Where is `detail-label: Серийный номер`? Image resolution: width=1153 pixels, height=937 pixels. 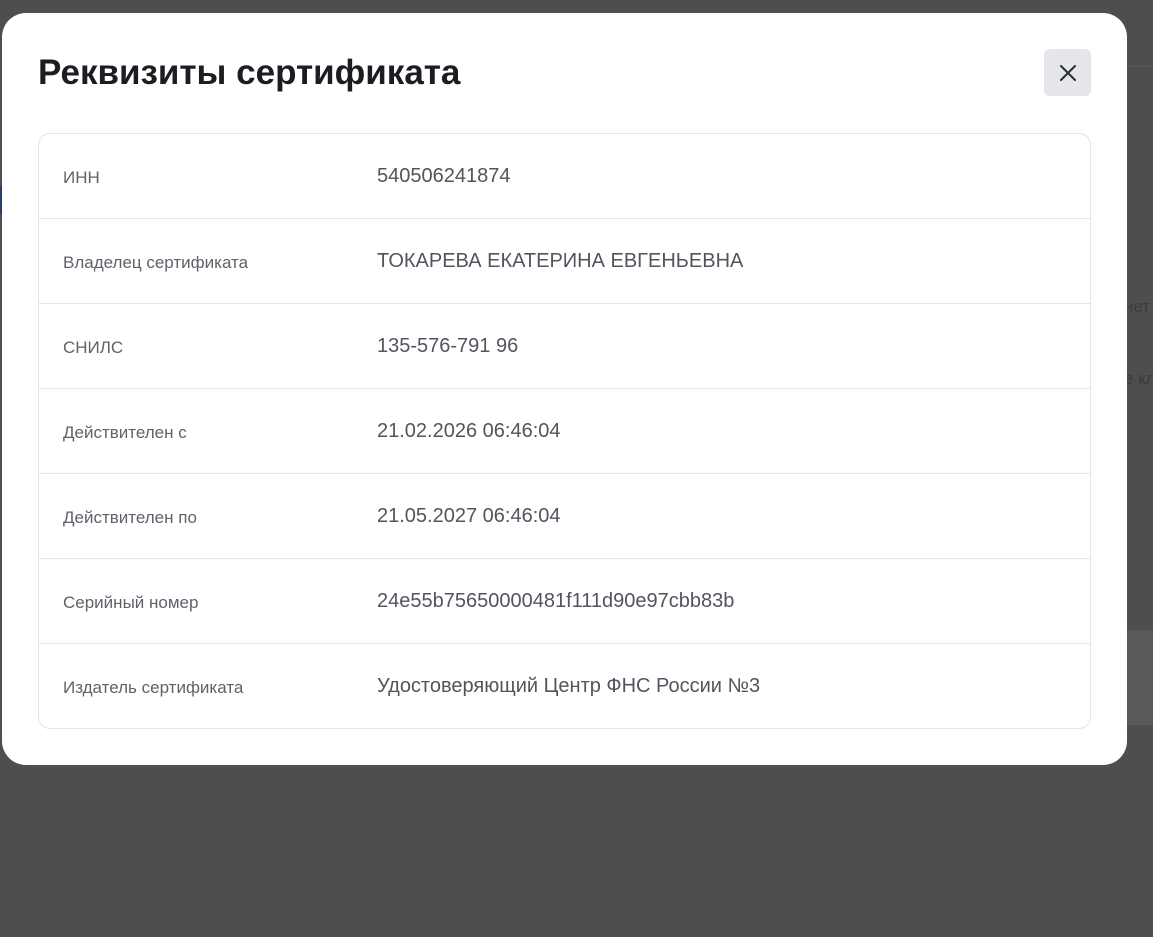 detail-label: Серийный номер is located at coordinates (131, 602).